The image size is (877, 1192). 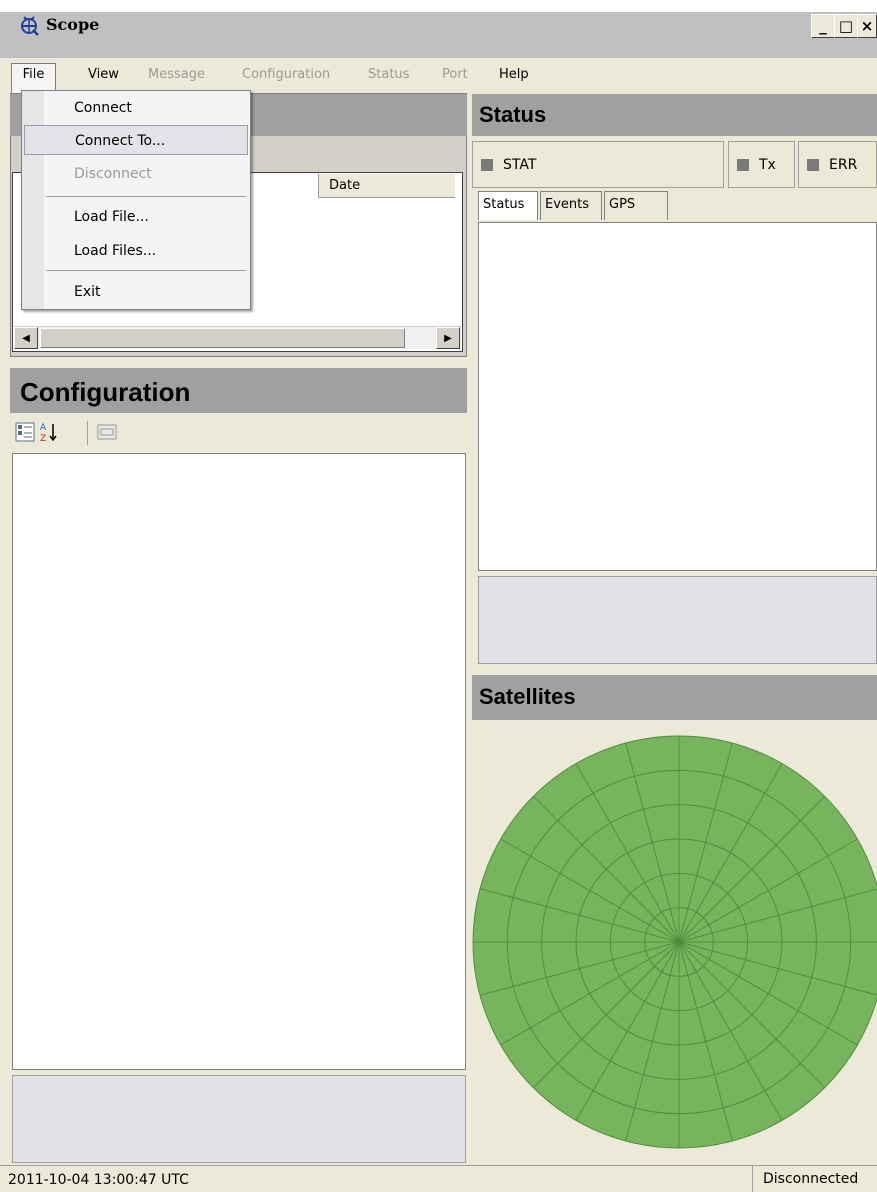 What do you see at coordinates (107, 432) in the screenshot?
I see `property-pages-icon` at bounding box center [107, 432].